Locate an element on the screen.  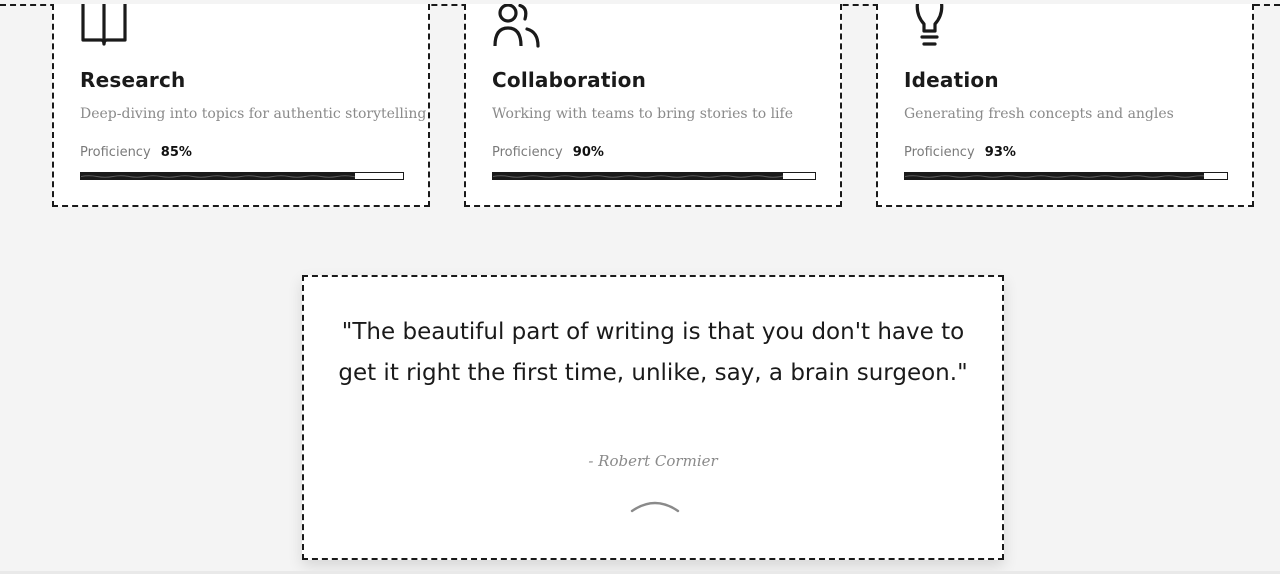
proficiency-value: 85% is located at coordinates (176, 152).